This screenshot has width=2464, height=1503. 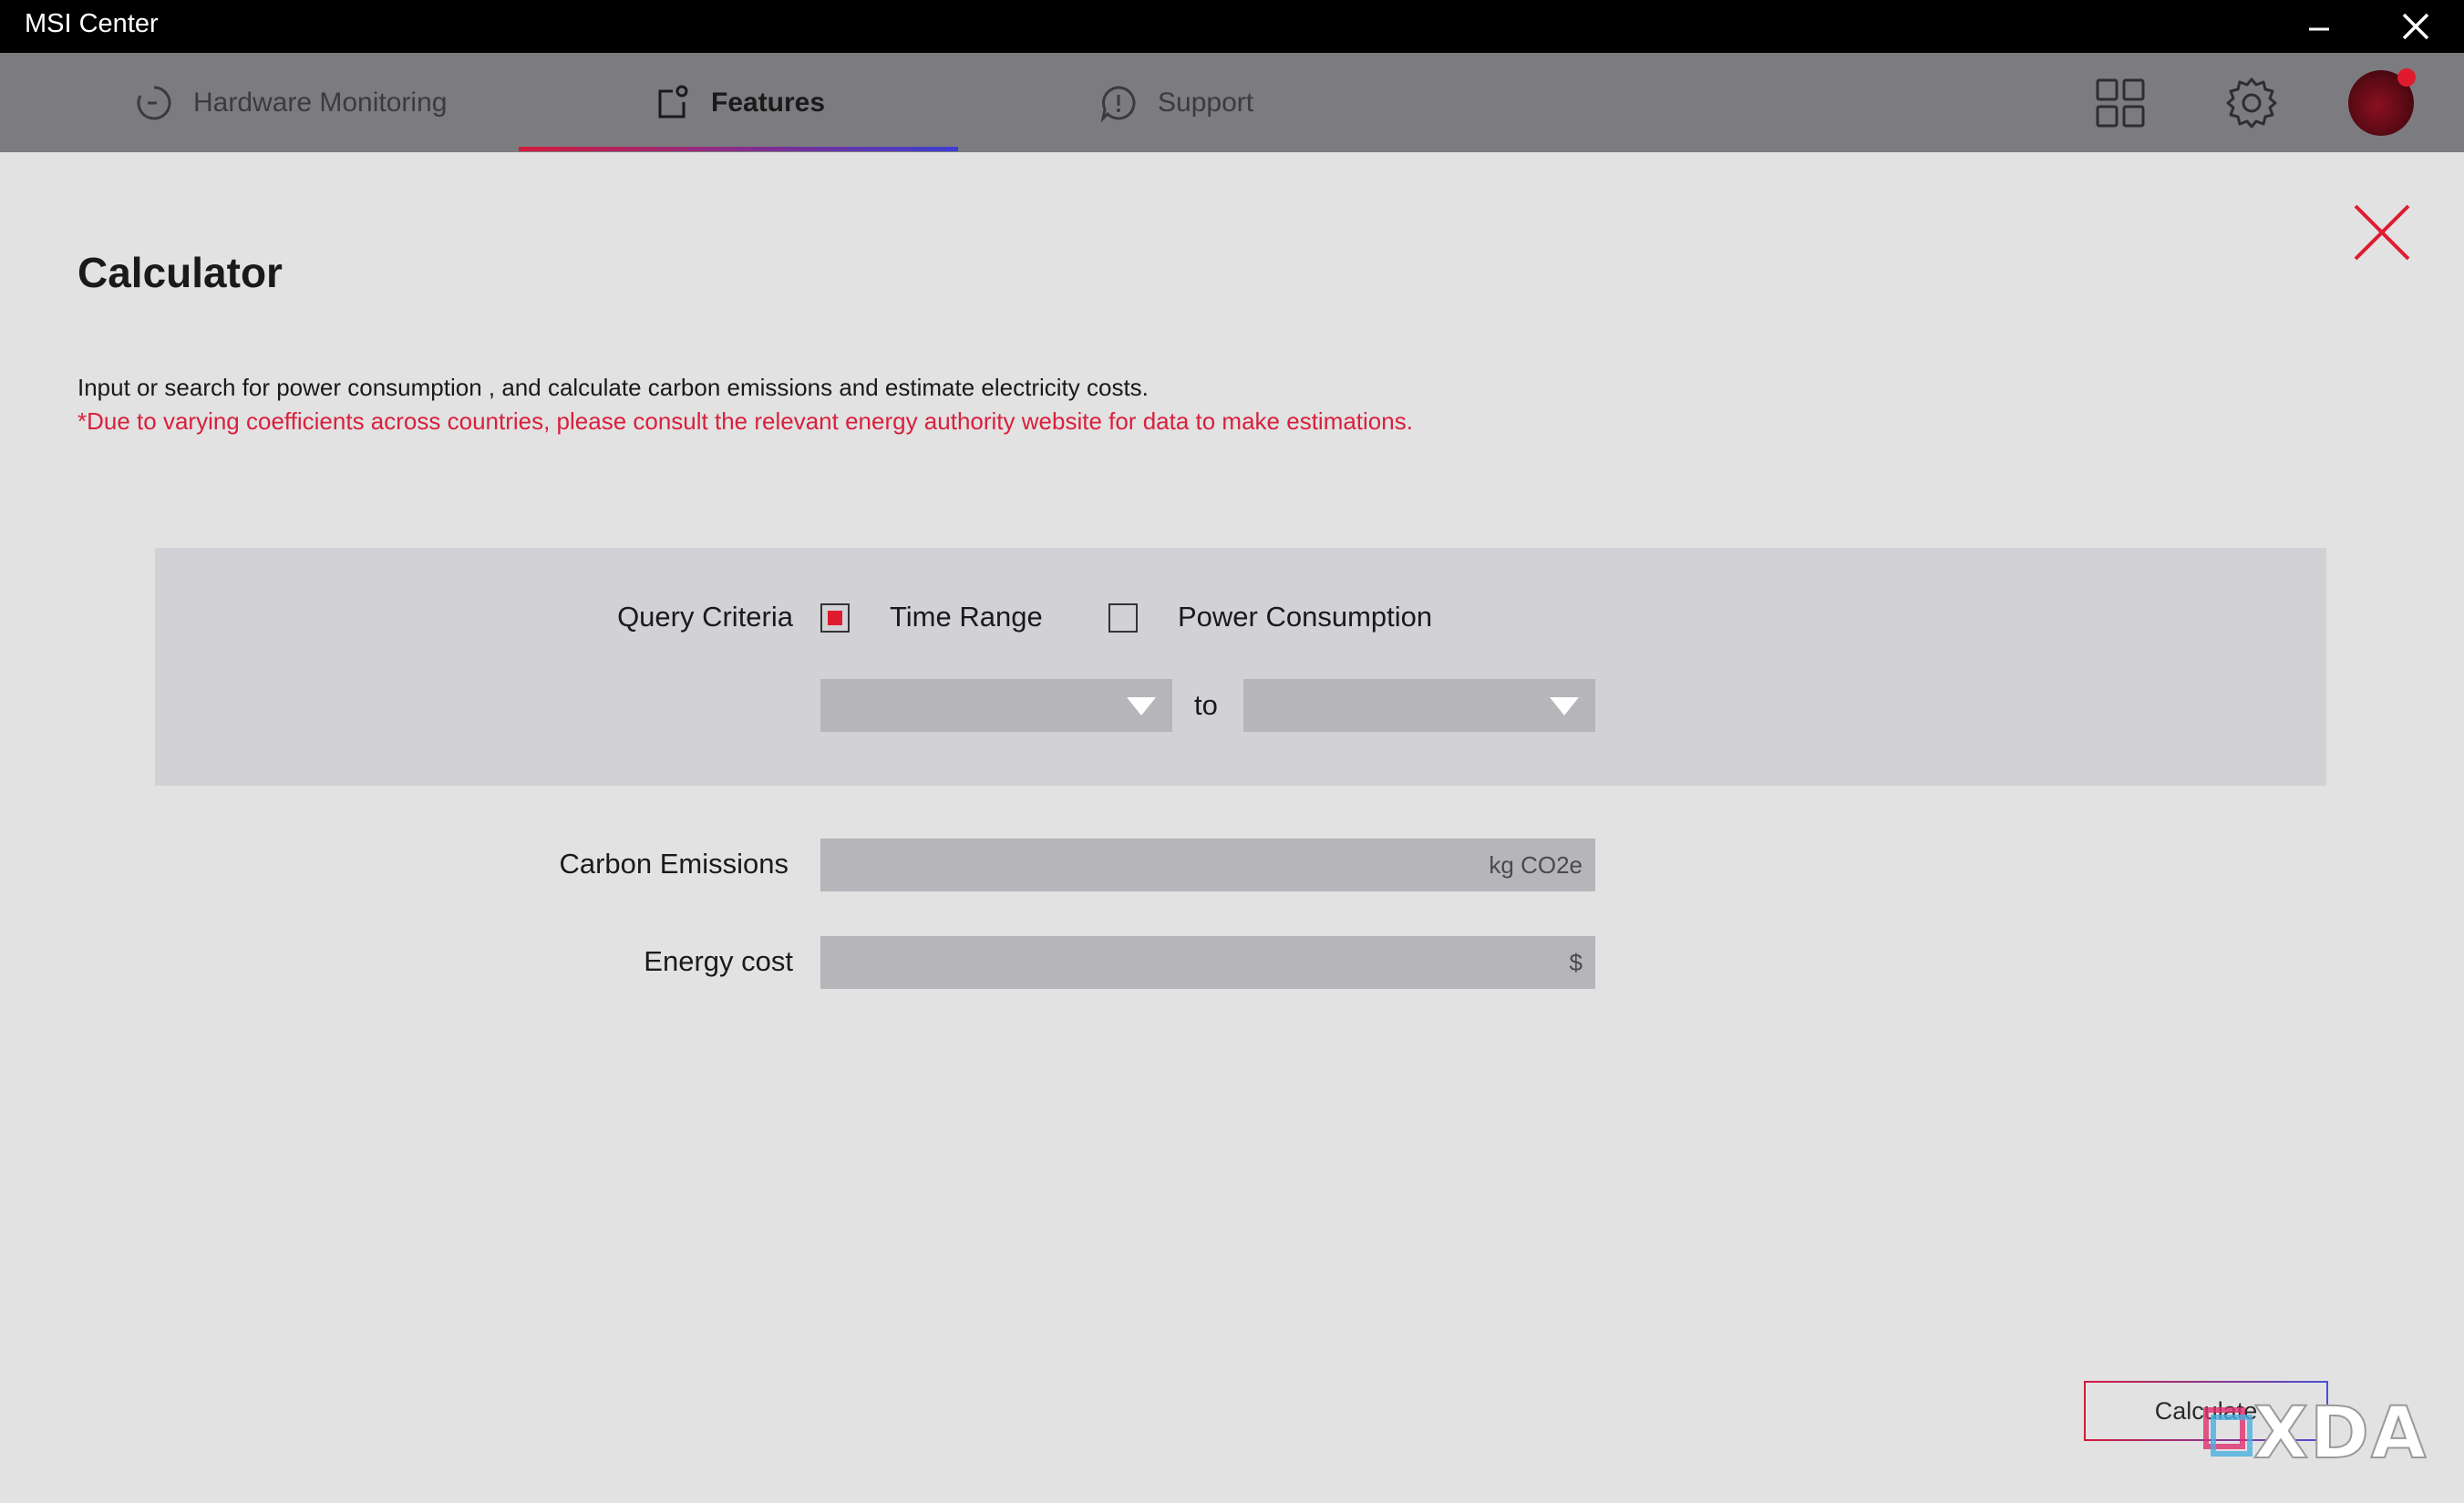 I want to click on user-avatar-button, so click(x=2382, y=102).